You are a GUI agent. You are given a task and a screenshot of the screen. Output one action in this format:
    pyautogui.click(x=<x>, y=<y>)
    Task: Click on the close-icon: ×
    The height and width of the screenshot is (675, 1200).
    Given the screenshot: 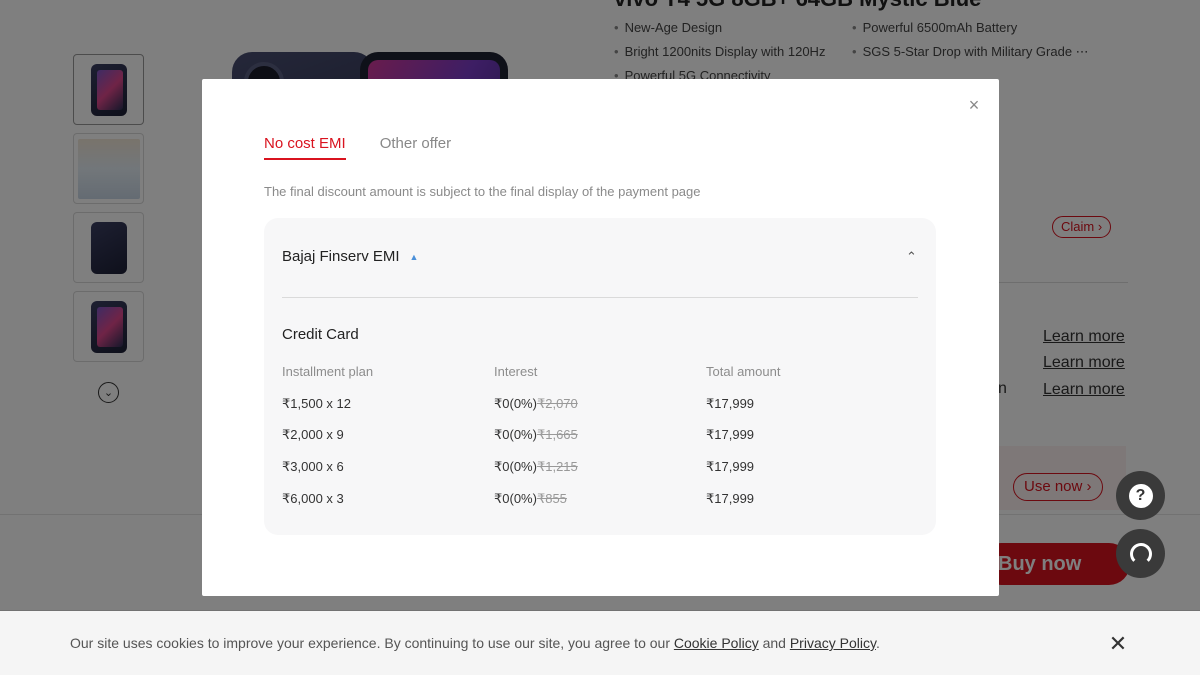 What is the action you would take?
    pyautogui.click(x=974, y=105)
    